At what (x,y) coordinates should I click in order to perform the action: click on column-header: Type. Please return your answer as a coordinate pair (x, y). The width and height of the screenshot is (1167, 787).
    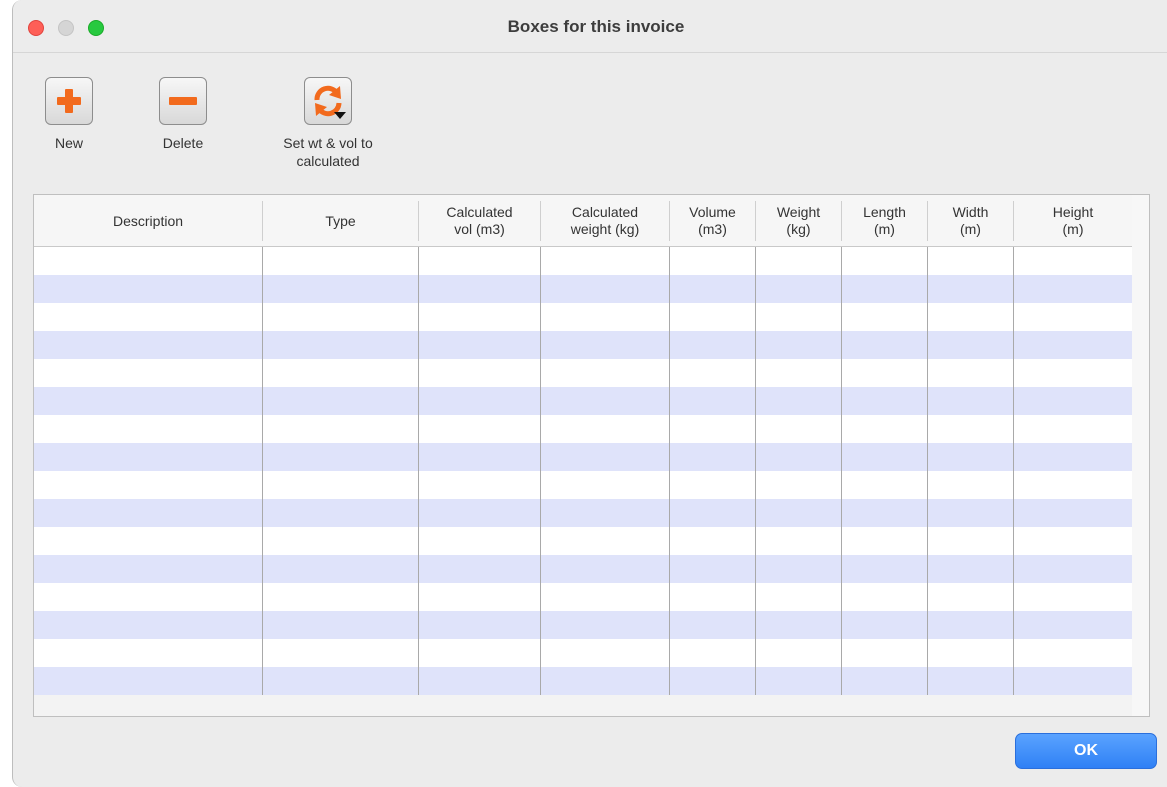
    Looking at the image, I should click on (341, 221).